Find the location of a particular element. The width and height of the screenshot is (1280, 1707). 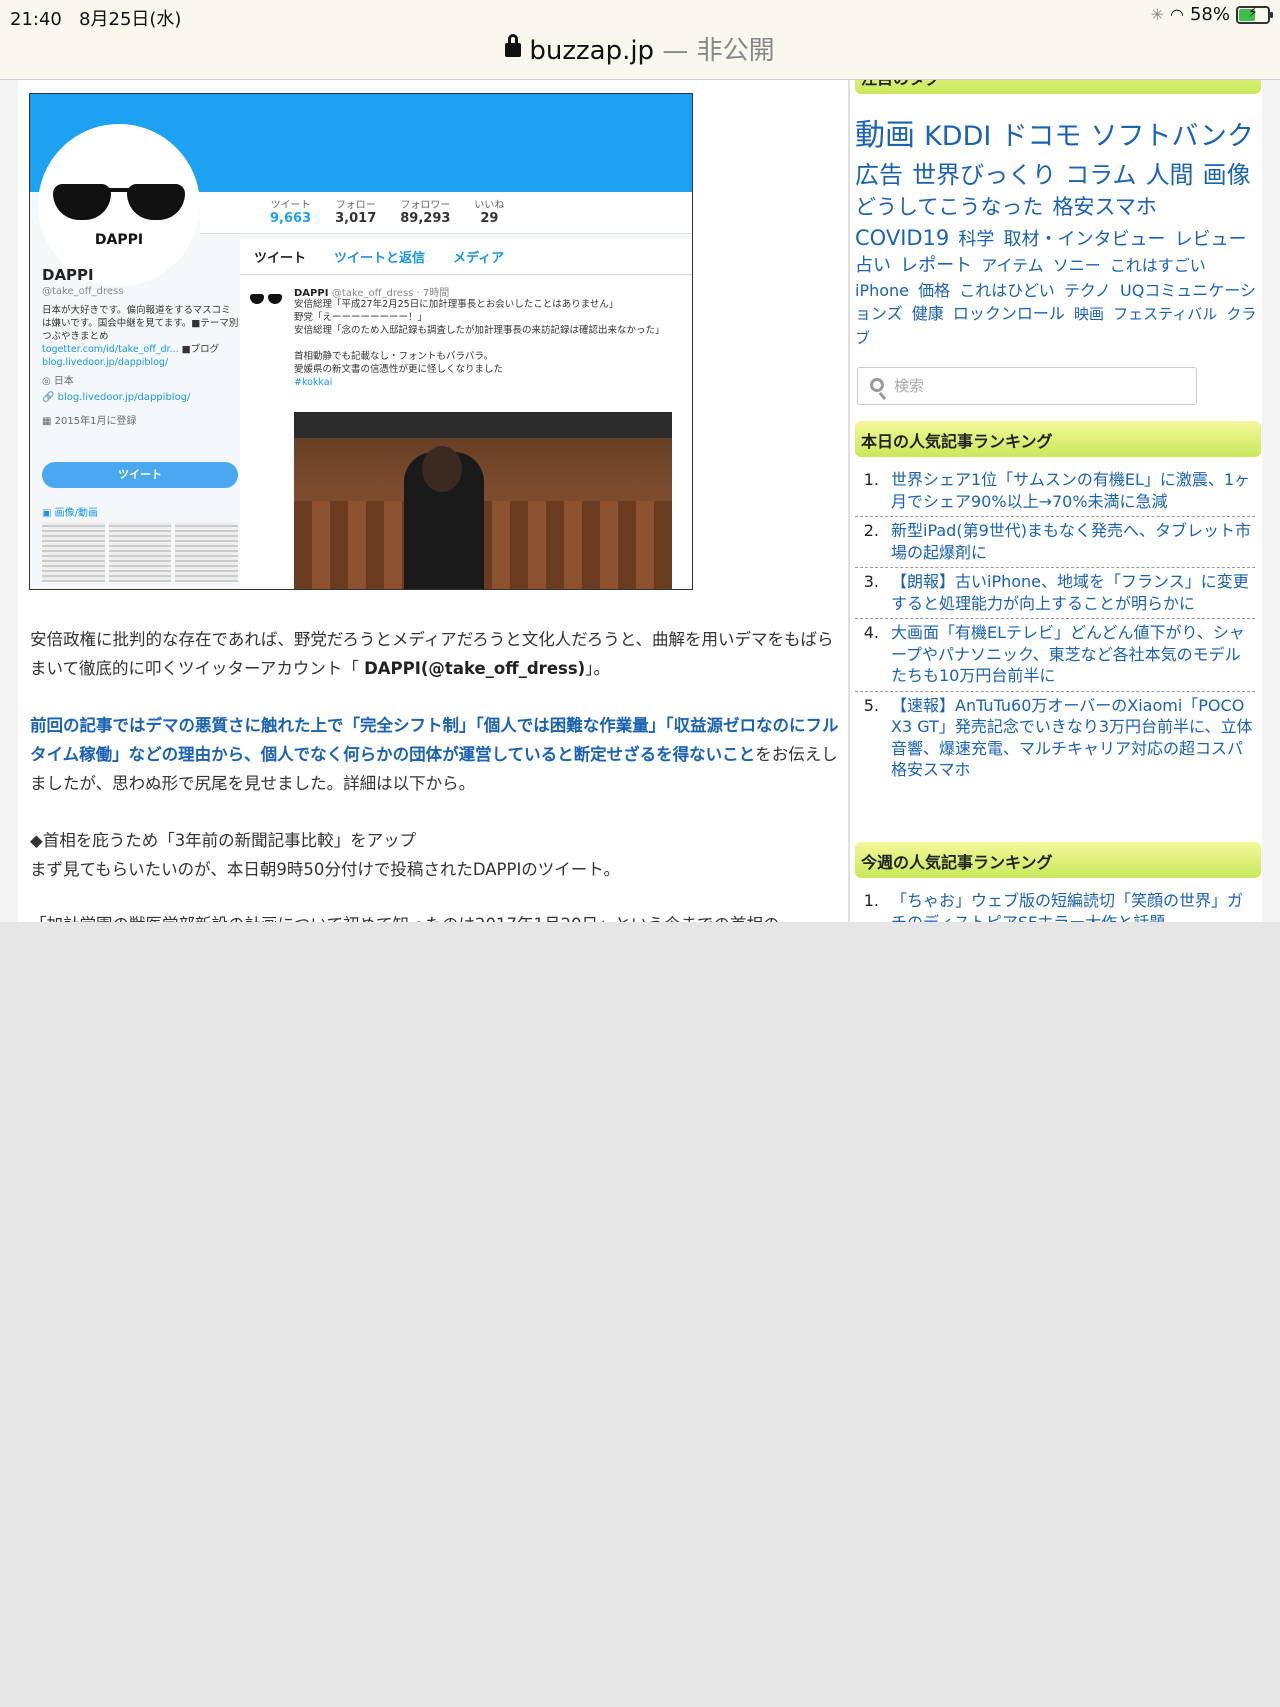

battery-icon: ⚡ is located at coordinates (1254, 14).